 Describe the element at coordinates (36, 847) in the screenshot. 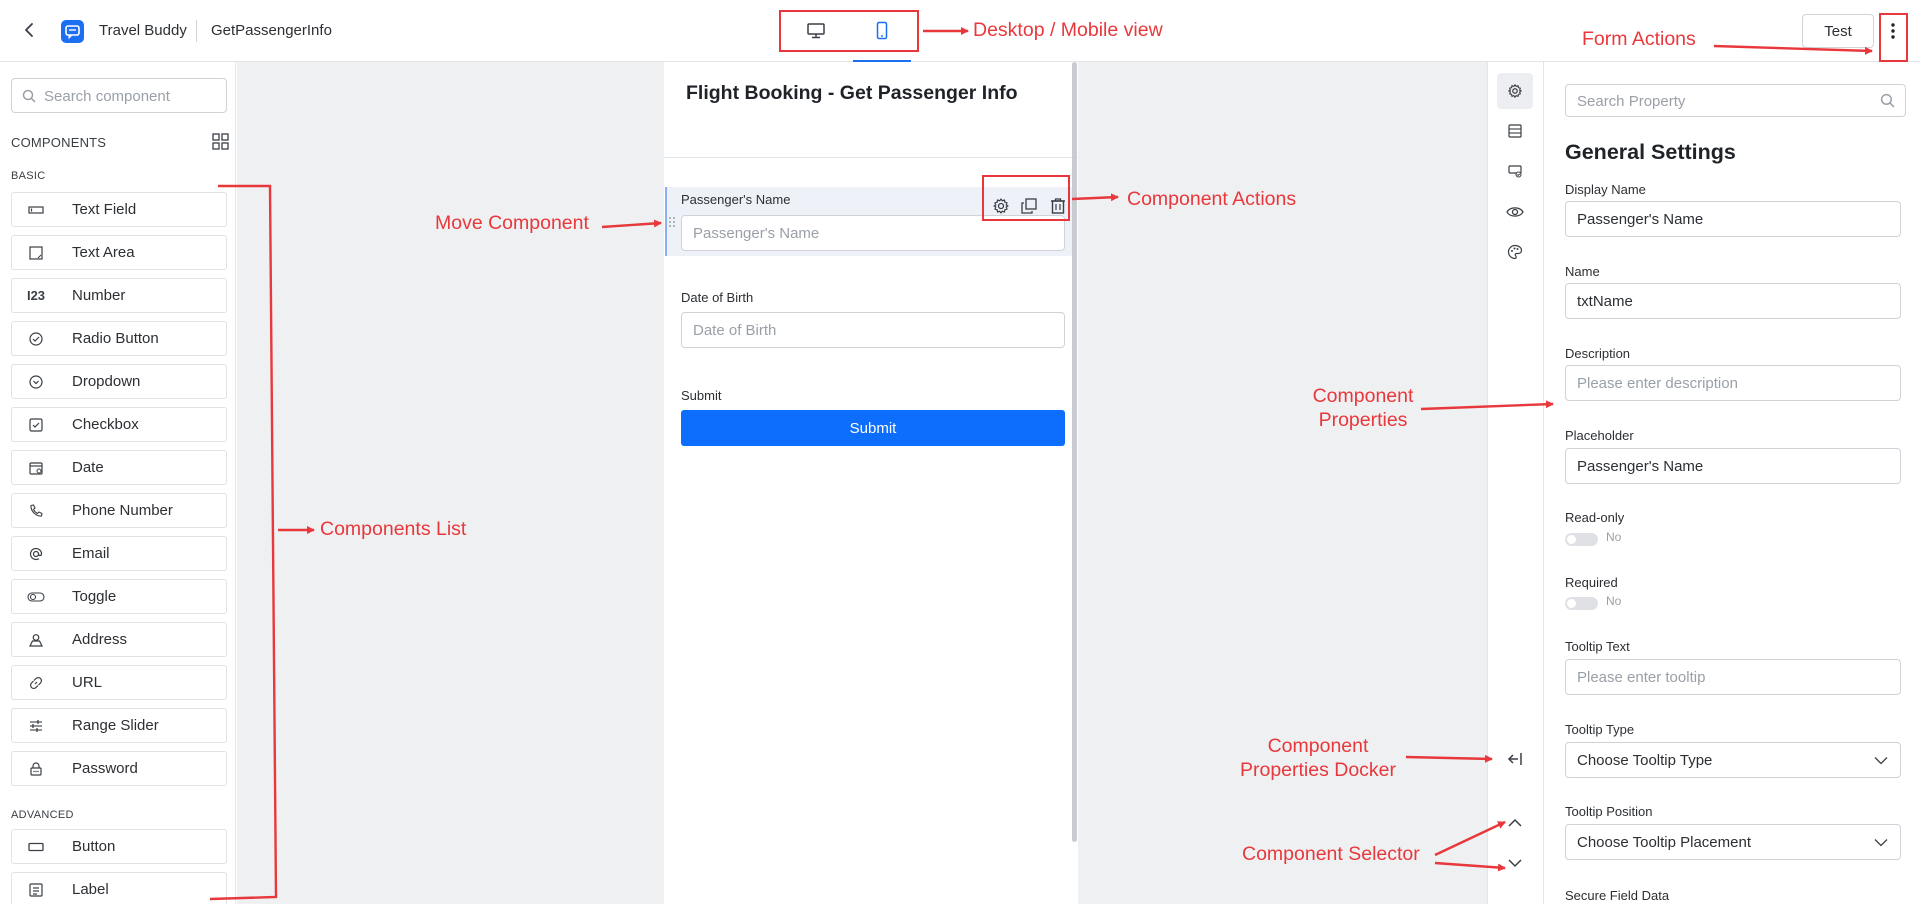

I see `button-icon` at that location.